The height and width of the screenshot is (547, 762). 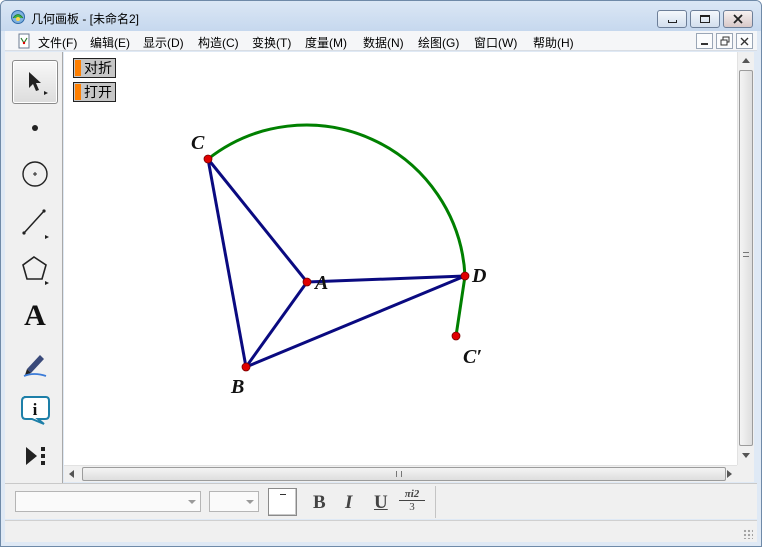 What do you see at coordinates (745, 473) in the screenshot?
I see `scrollbar-corner` at bounding box center [745, 473].